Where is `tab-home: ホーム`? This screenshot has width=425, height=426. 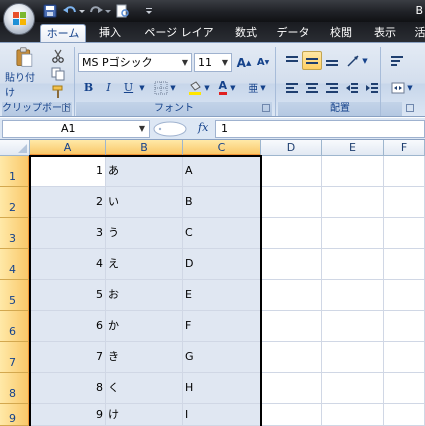 tab-home: ホーム is located at coordinates (63, 33).